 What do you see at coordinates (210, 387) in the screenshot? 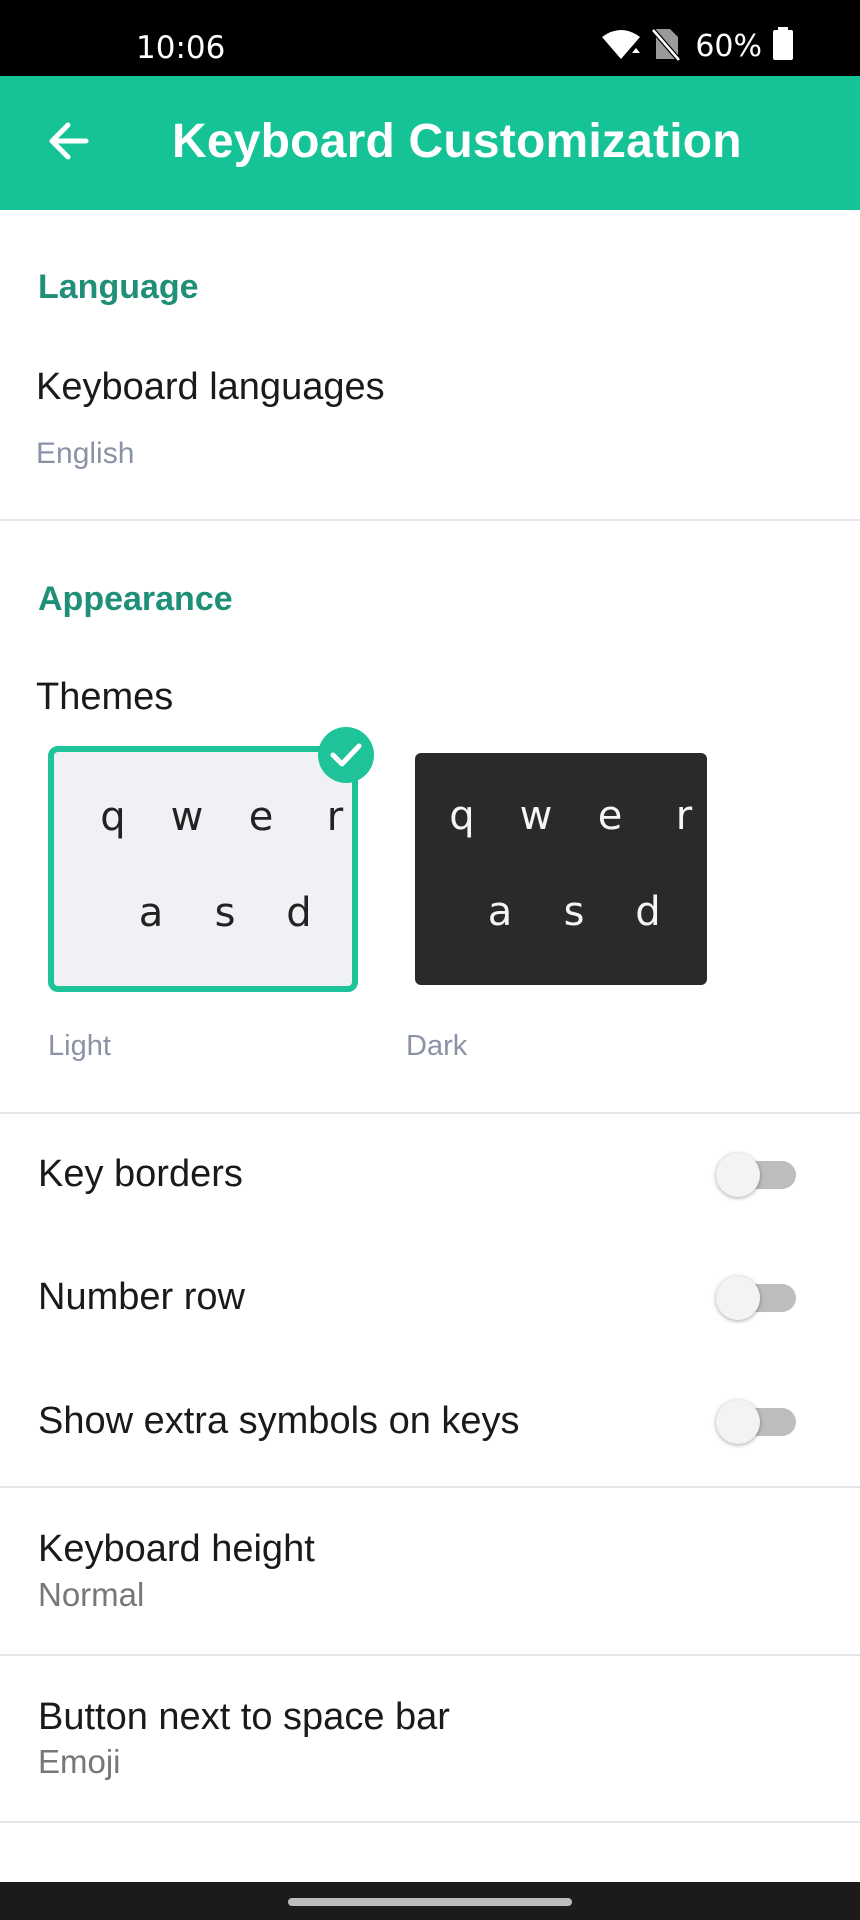
I see `keyboard-languages-title: Keyboard languages` at bounding box center [210, 387].